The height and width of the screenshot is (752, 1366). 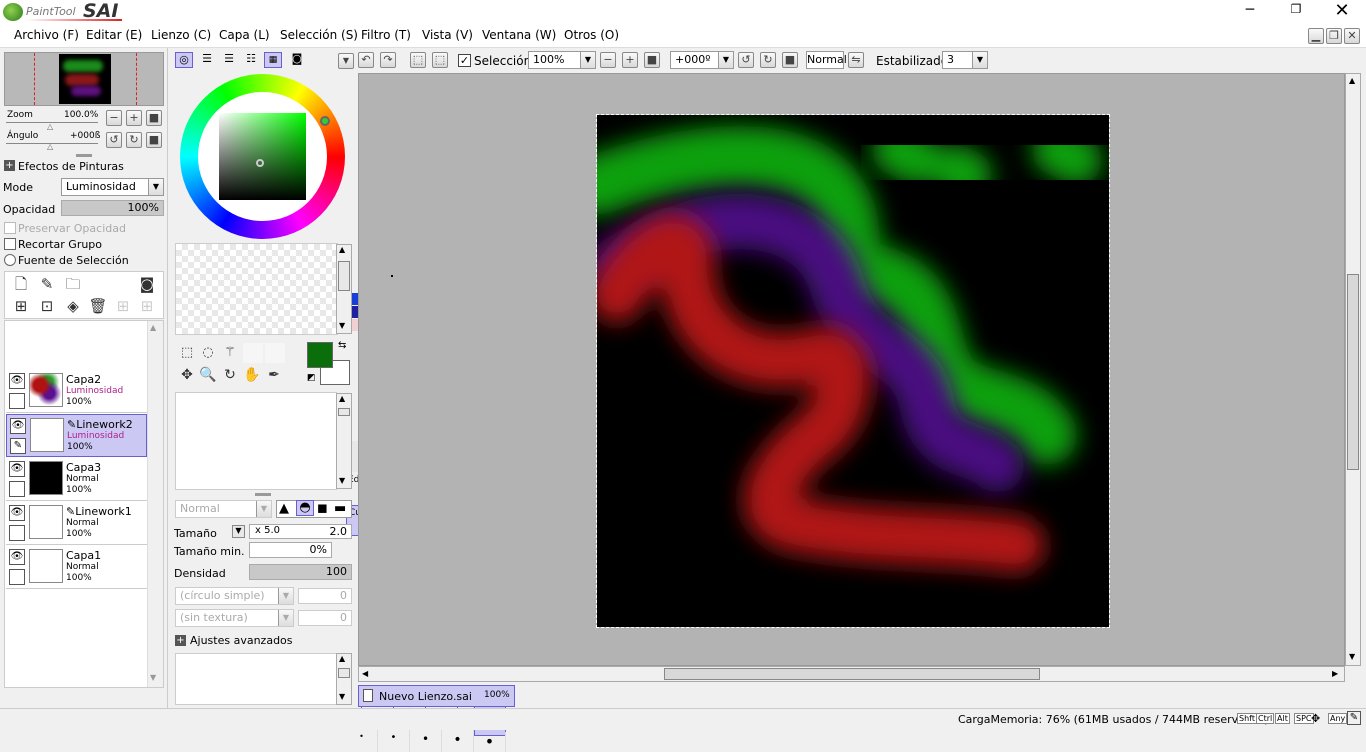 What do you see at coordinates (84, 155) in the screenshot?
I see `panel-grip` at bounding box center [84, 155].